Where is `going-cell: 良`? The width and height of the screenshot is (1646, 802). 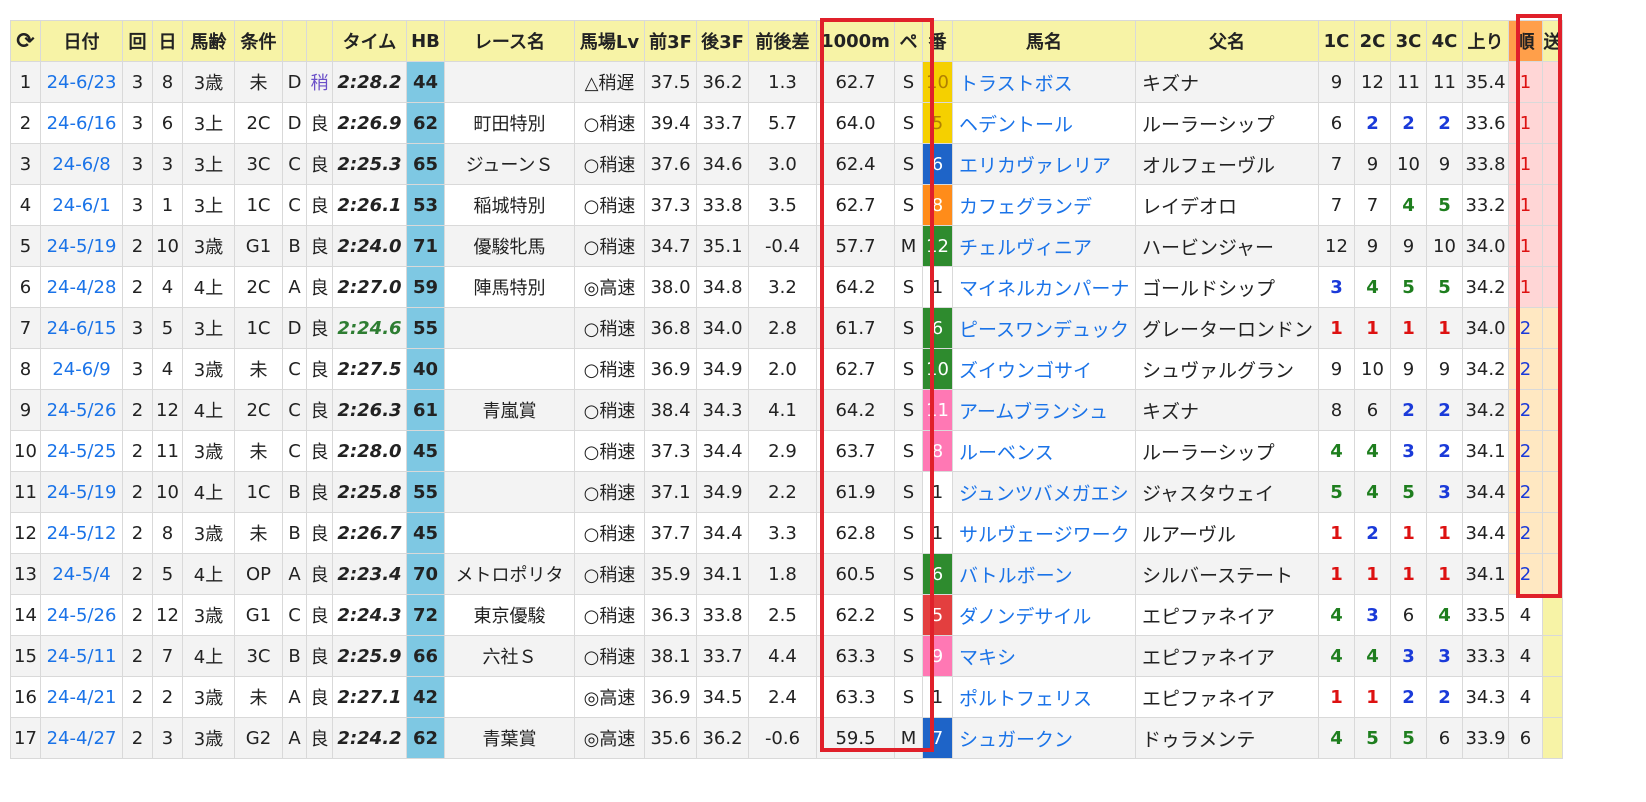 going-cell: 良 is located at coordinates (319, 656).